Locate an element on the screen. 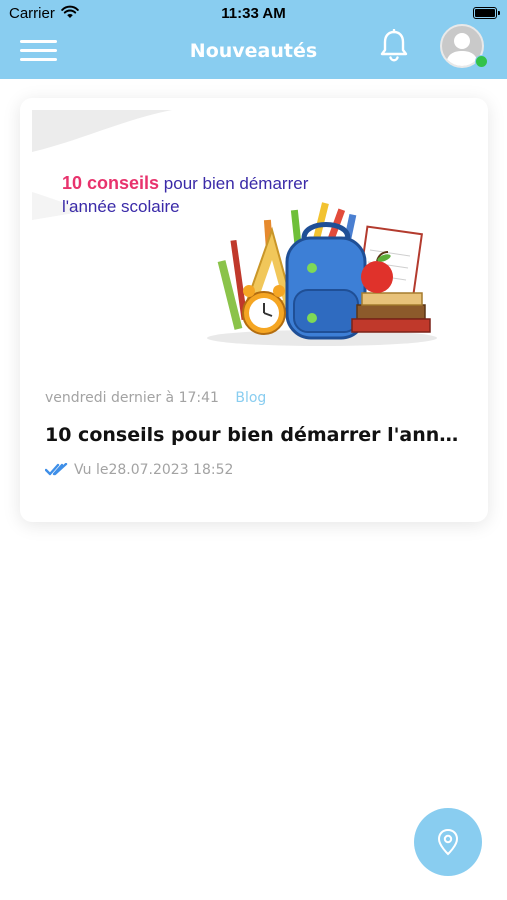 Image resolution: width=507 pixels, height=900 pixels. article-meta: vendredi dernier à 17:41 Blog is located at coordinates (155, 398).